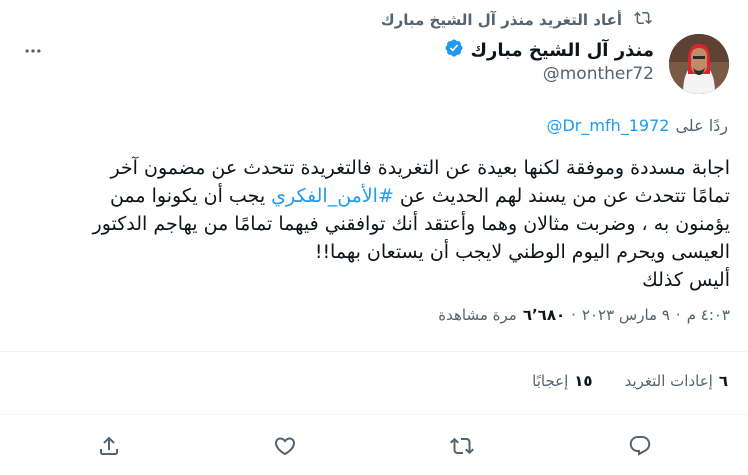 This screenshot has height=475, width=748. I want to click on reply-mention-link: @Dr_mfh_1972, so click(607, 125).